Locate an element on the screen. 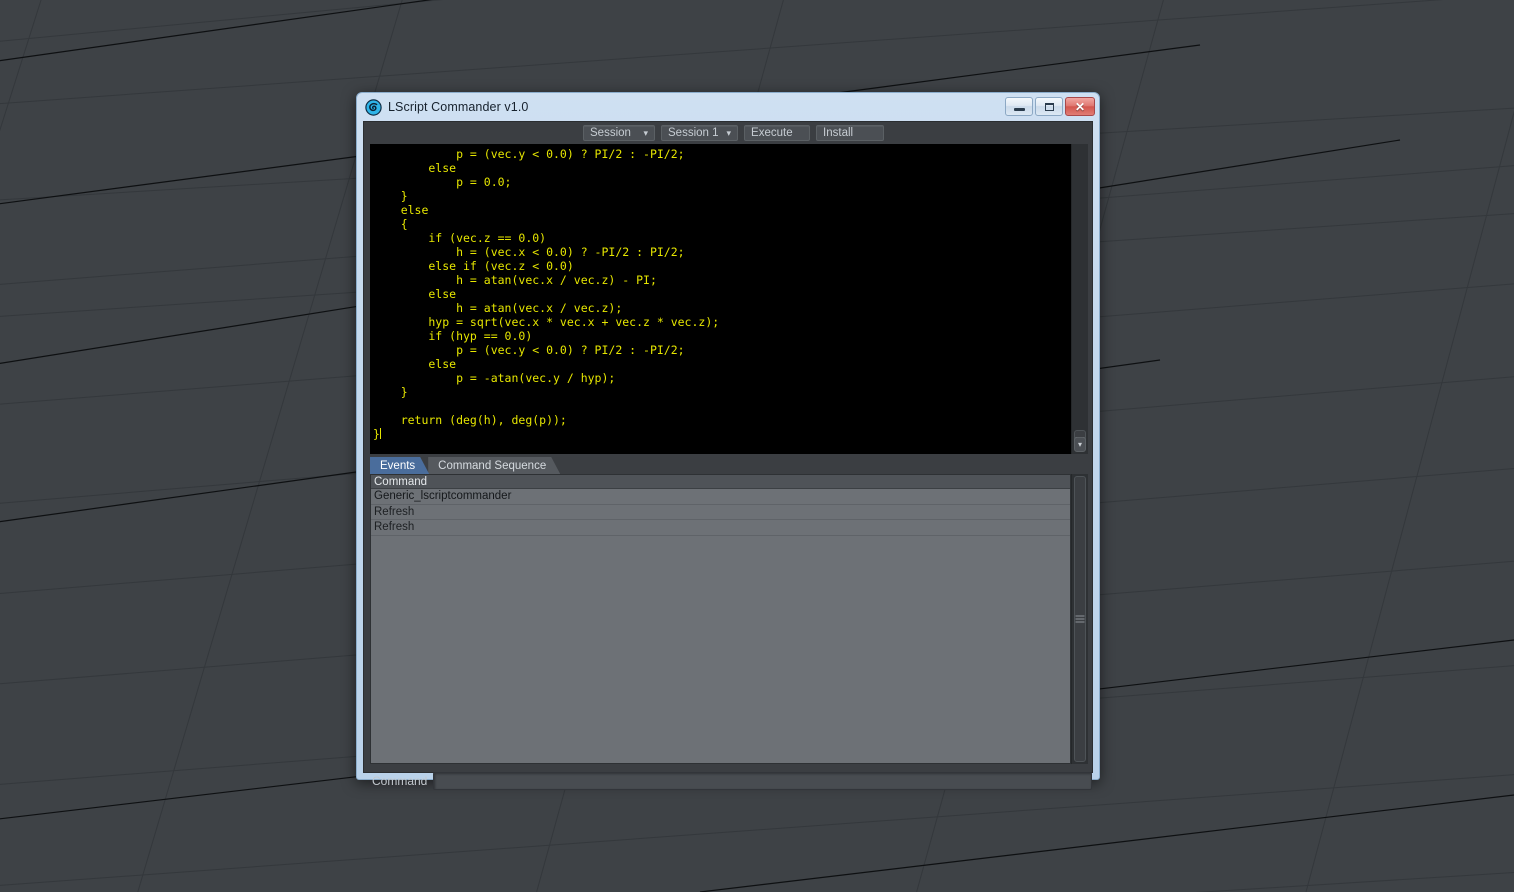  close-button: ✕ is located at coordinates (1080, 106).